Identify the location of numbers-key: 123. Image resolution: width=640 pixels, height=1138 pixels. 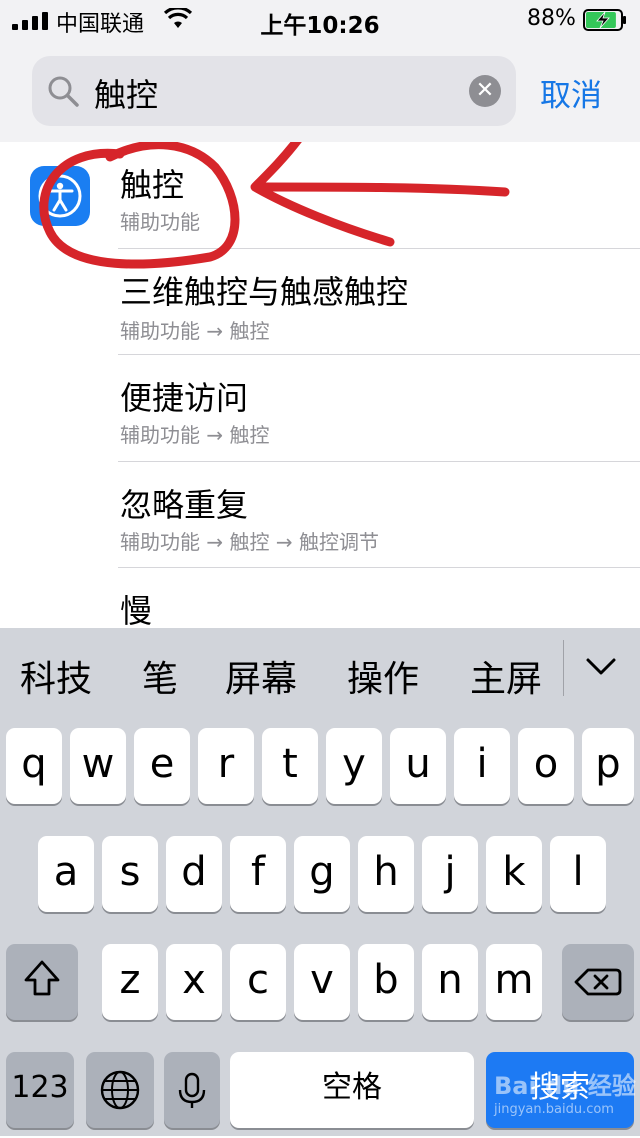
(40, 1090).